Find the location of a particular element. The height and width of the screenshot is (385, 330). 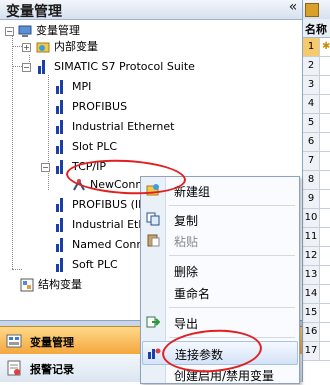

row-number: 4 is located at coordinates (311, 104).